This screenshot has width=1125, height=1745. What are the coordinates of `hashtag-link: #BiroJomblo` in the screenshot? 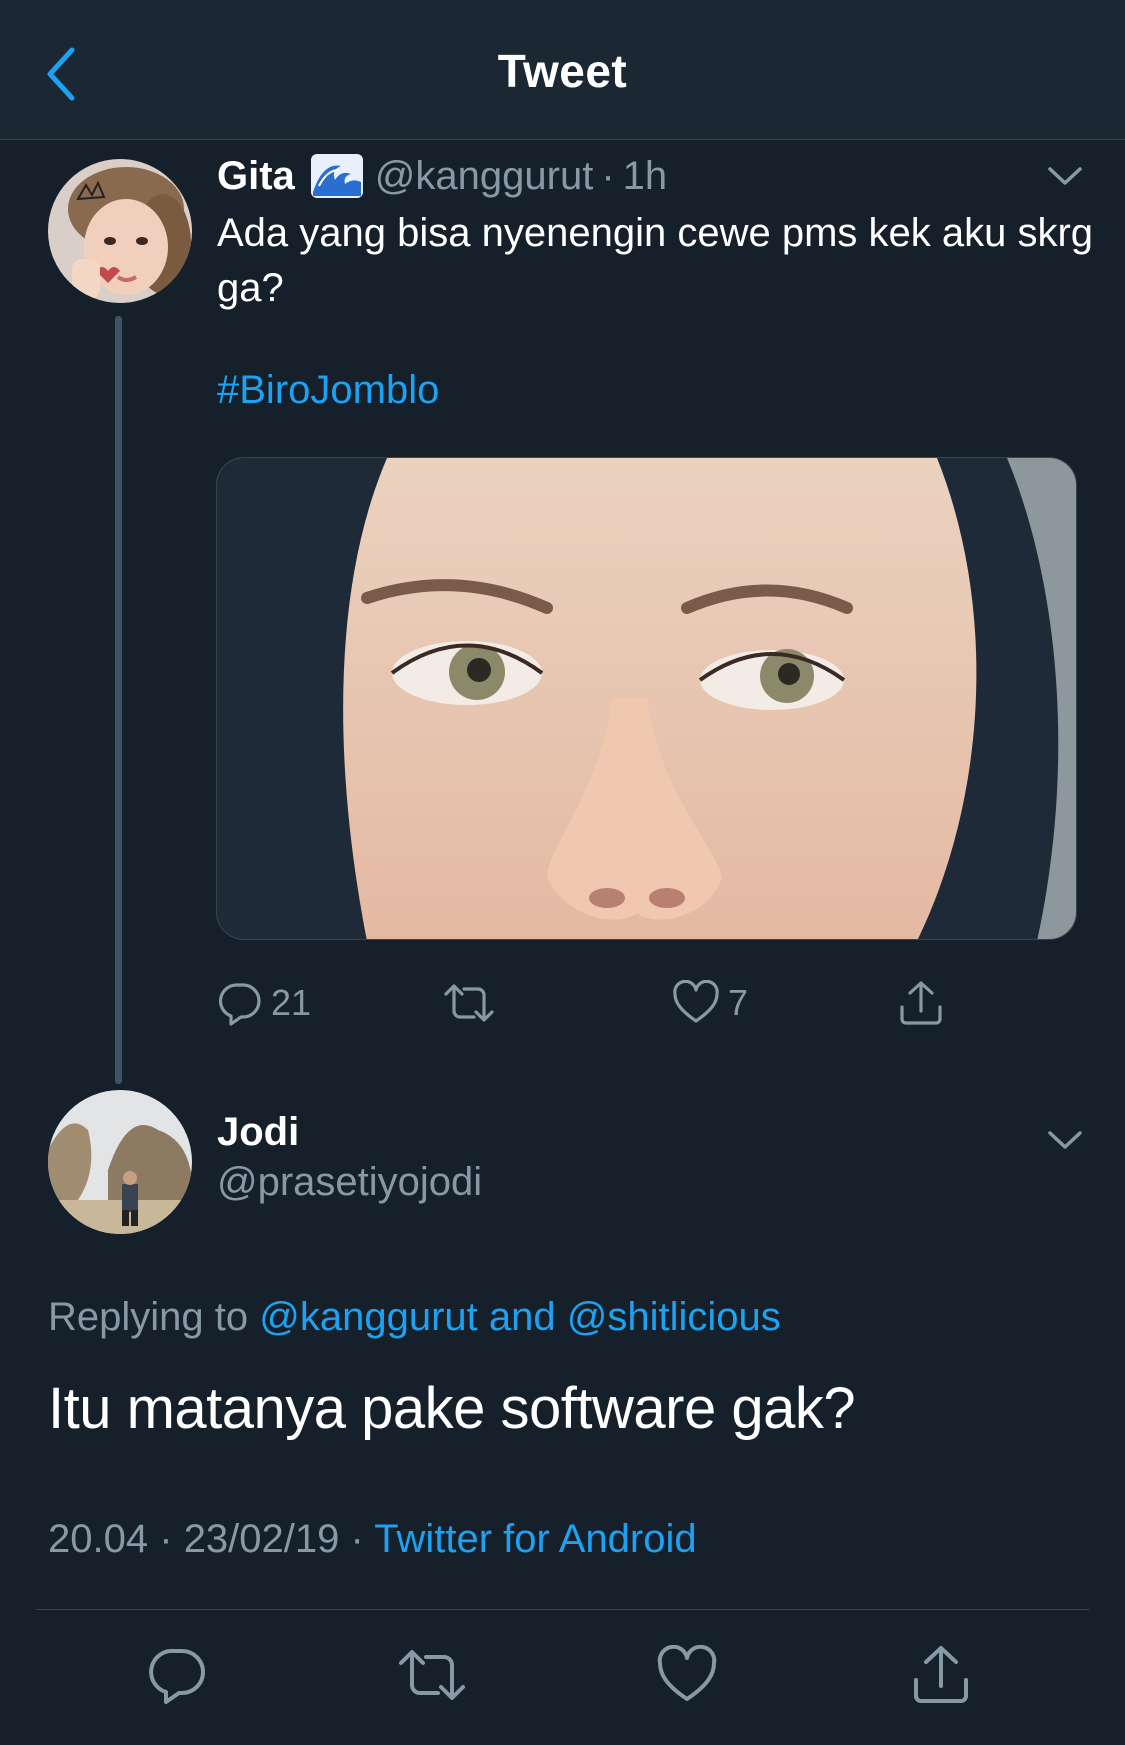 It's located at (328, 390).